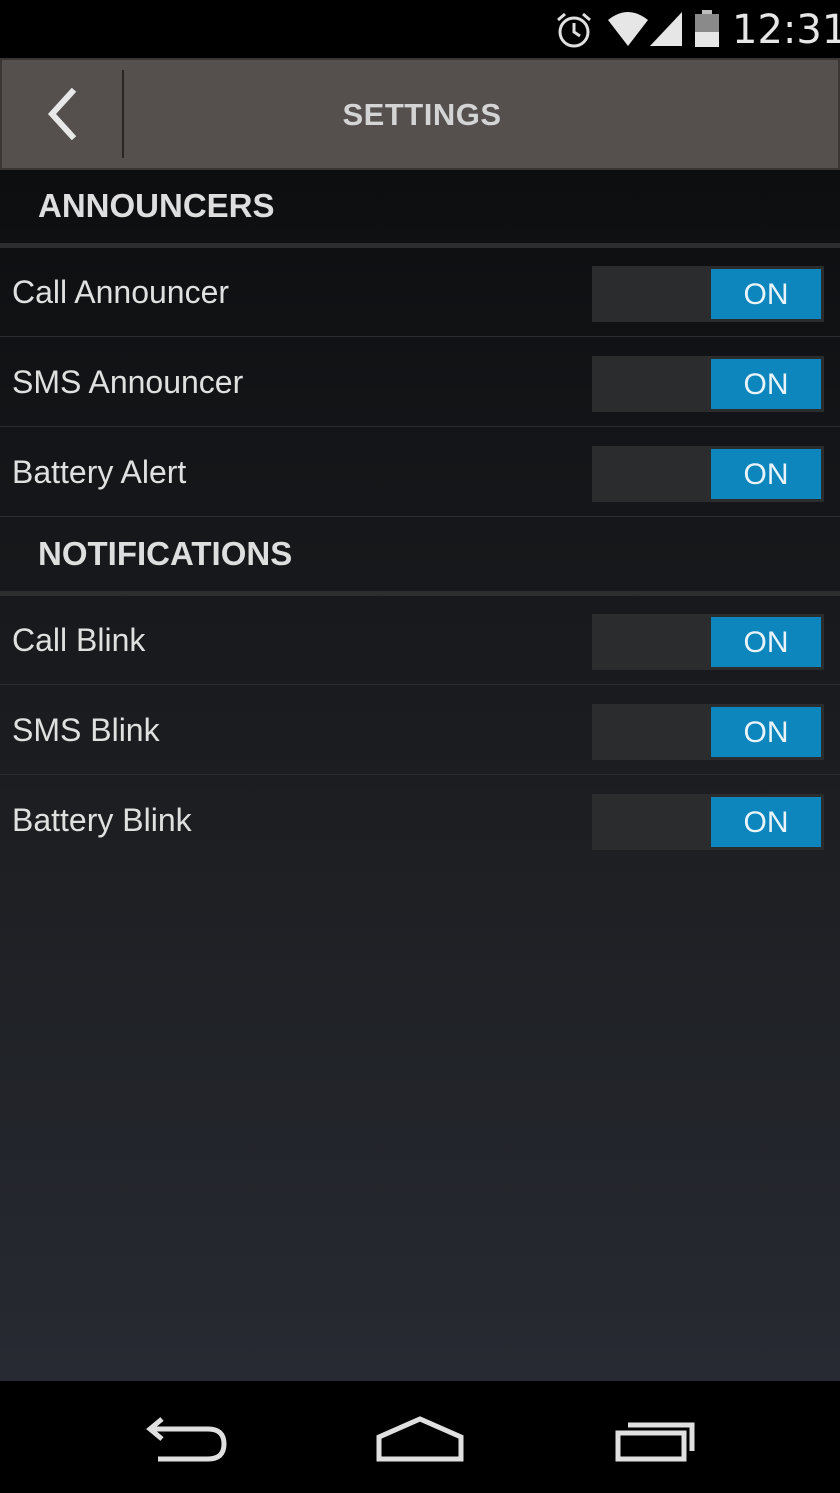 Image resolution: width=840 pixels, height=1493 pixels. Describe the element at coordinates (420, 820) in the screenshot. I see `setting-row-battery-blink: Battery Blink ON` at that location.